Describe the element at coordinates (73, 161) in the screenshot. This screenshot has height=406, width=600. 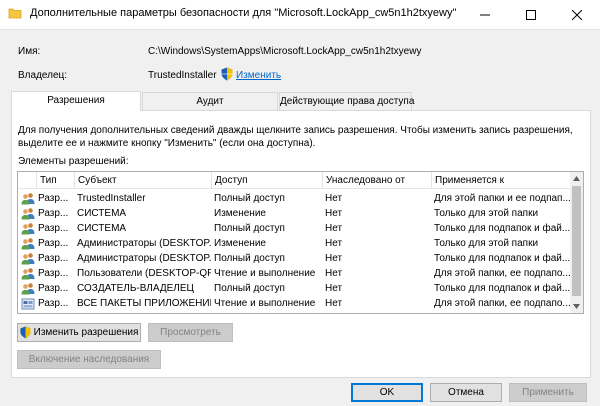
I see `permission-entries-label: Элементы разрешений:` at that location.